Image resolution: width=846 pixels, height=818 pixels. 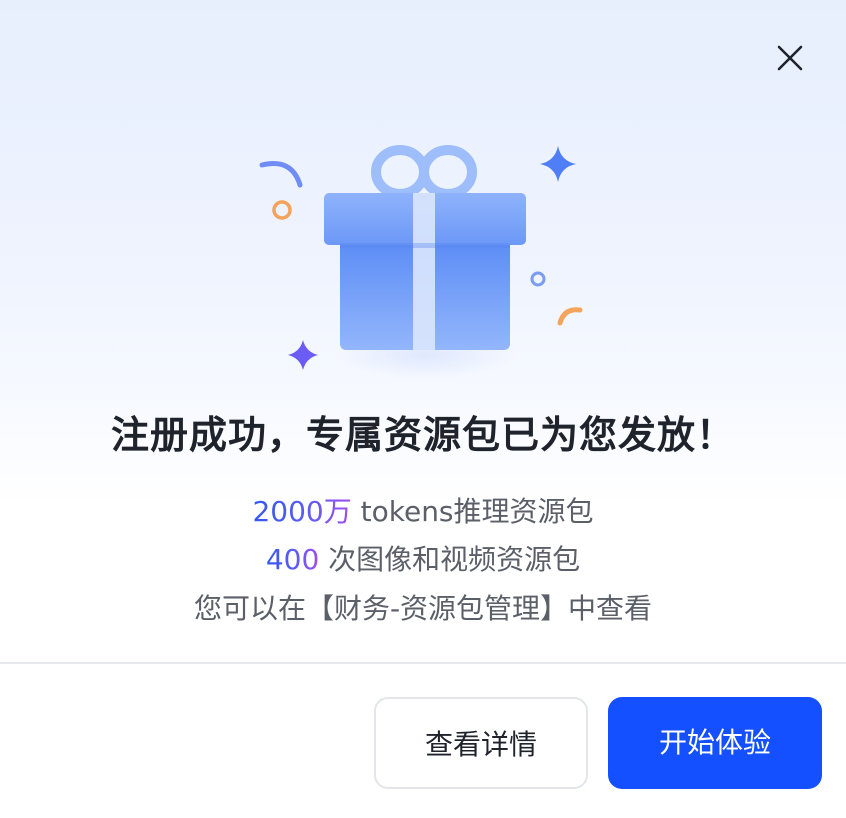 I want to click on close-icon, so click(x=790, y=58).